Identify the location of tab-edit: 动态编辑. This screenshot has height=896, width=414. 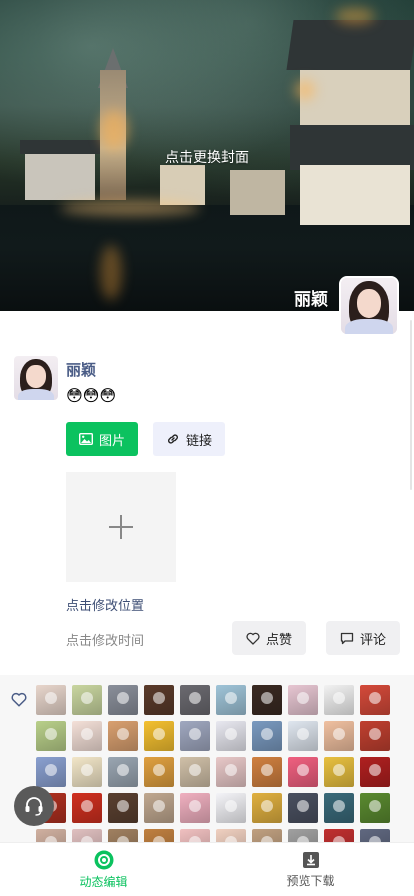
(103, 869).